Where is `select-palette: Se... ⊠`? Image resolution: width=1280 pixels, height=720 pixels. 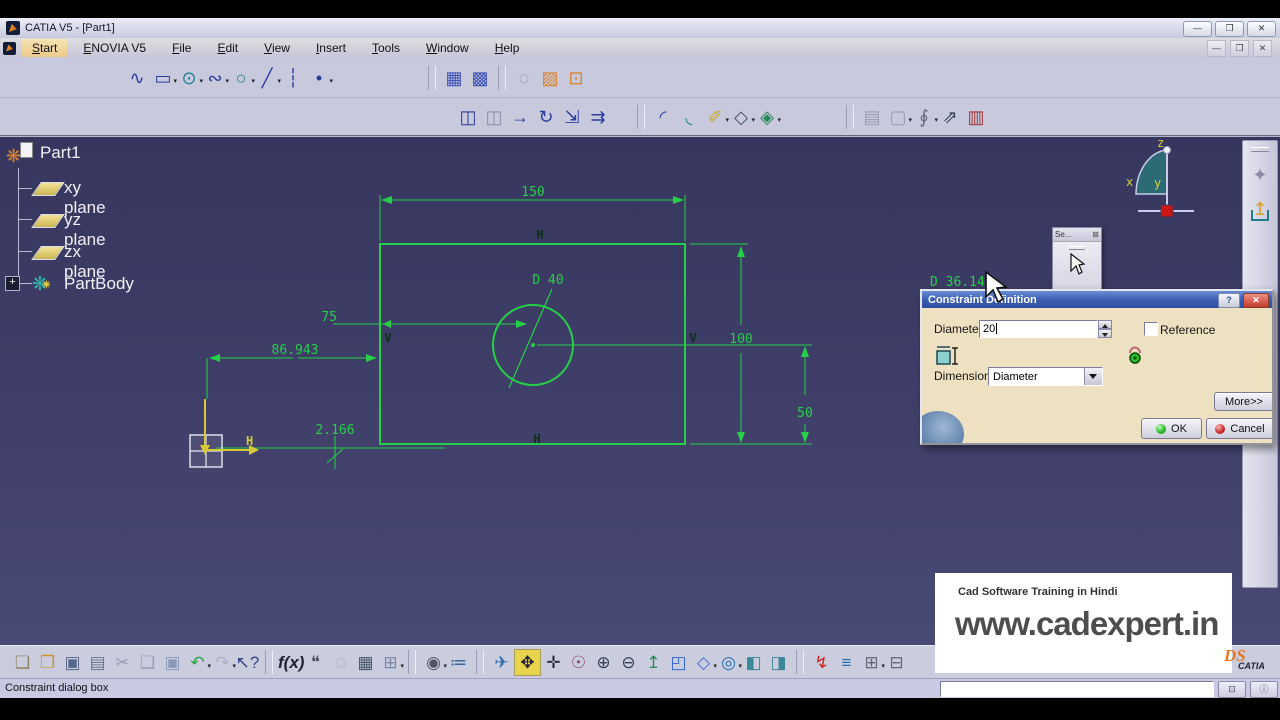
select-palette: Se... ⊠ is located at coordinates (1077, 261).